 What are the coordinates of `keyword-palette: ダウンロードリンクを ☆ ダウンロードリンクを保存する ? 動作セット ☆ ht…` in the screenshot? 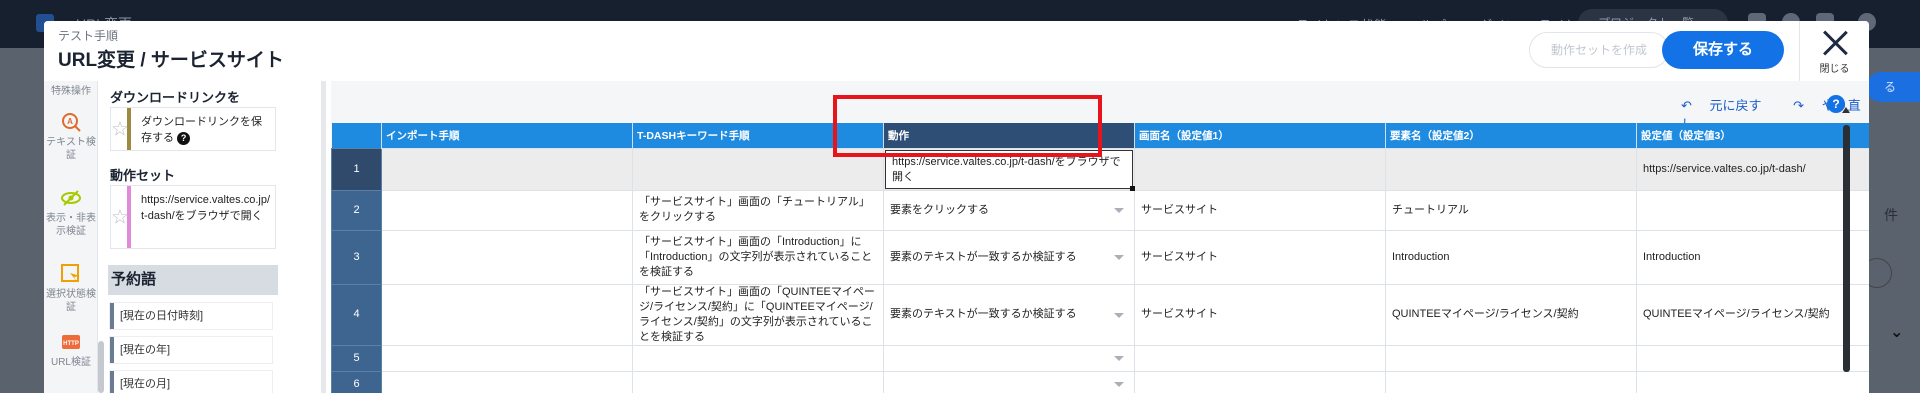 It's located at (215, 237).